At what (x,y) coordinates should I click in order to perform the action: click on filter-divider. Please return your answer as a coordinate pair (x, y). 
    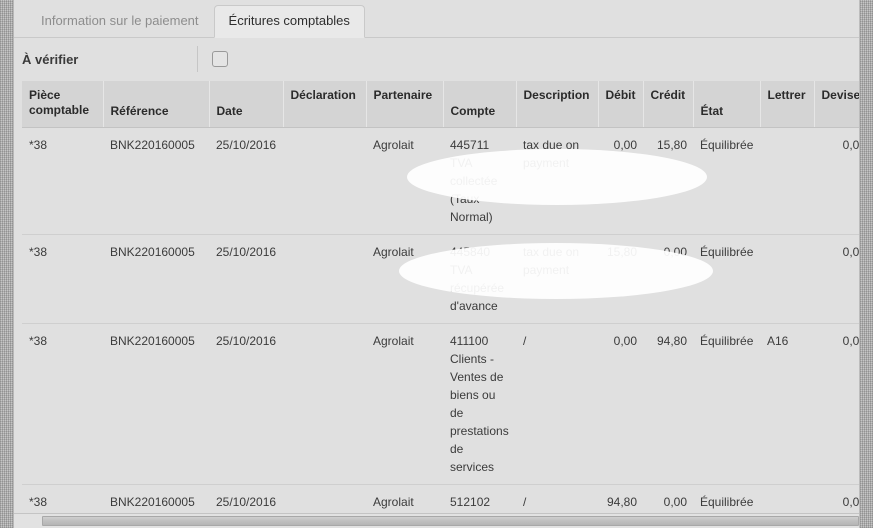
    Looking at the image, I should click on (197, 59).